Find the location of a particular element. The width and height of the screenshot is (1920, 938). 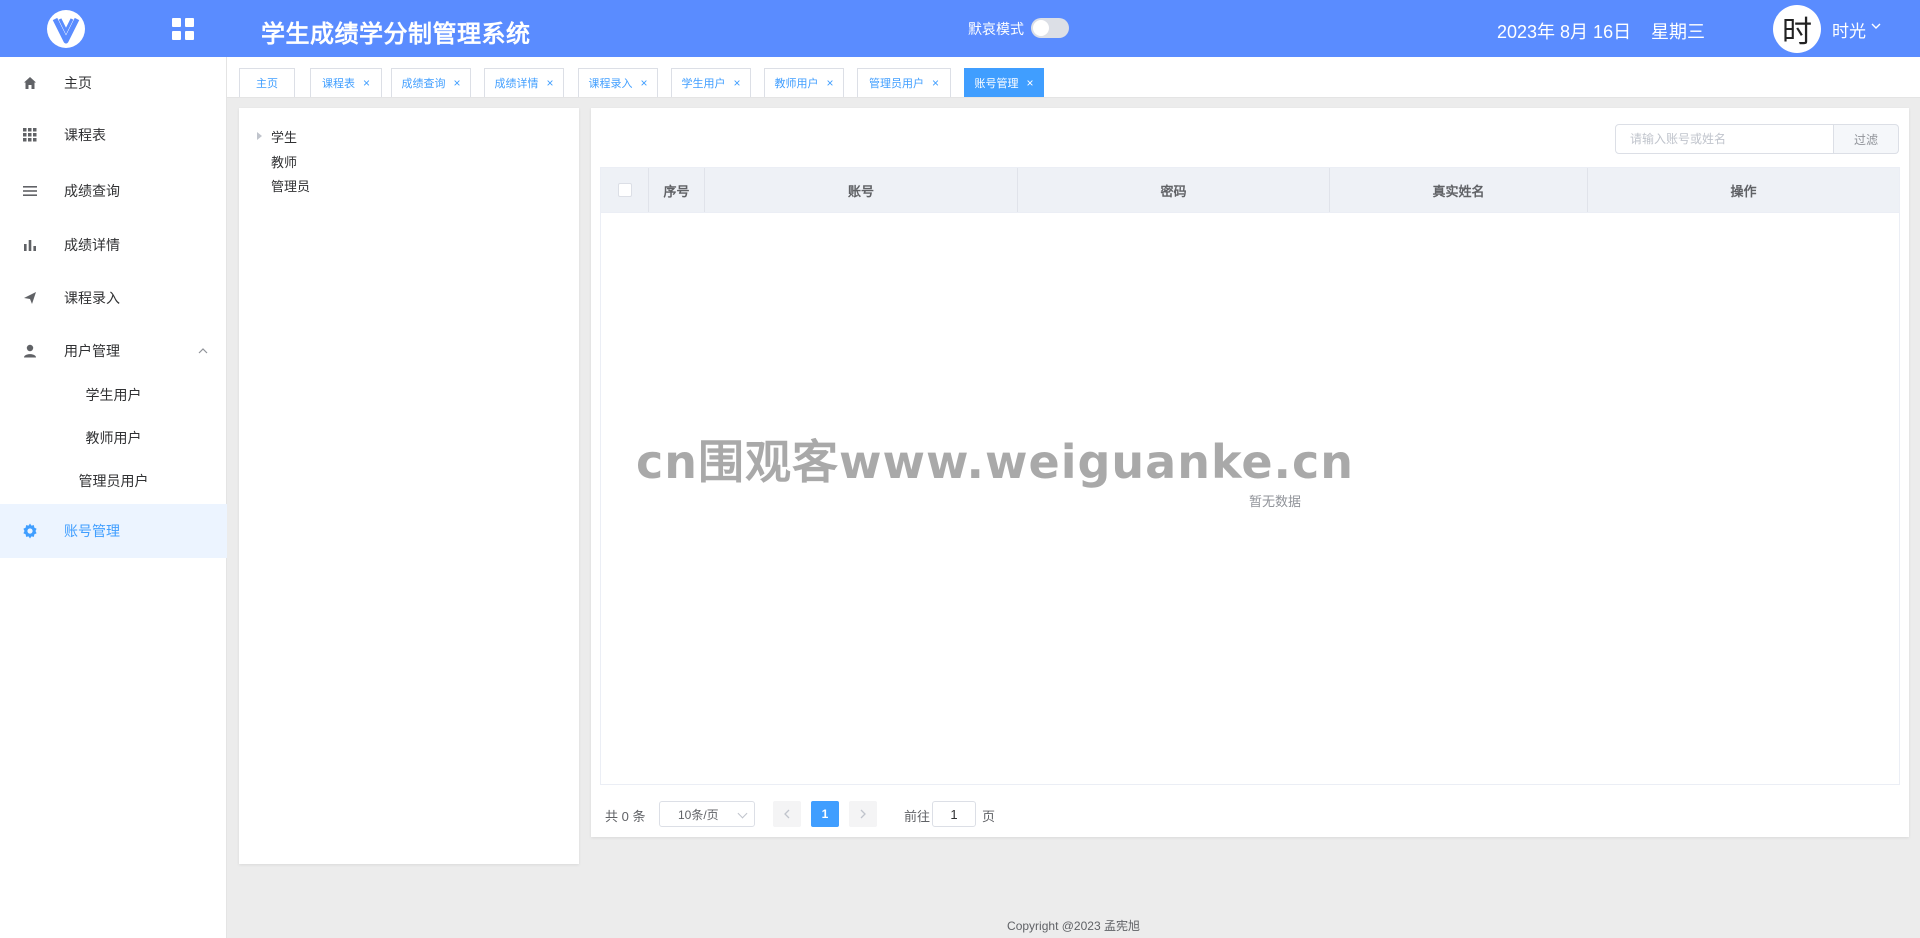

sidebar-item-label: 账号管理 is located at coordinates (92, 531).